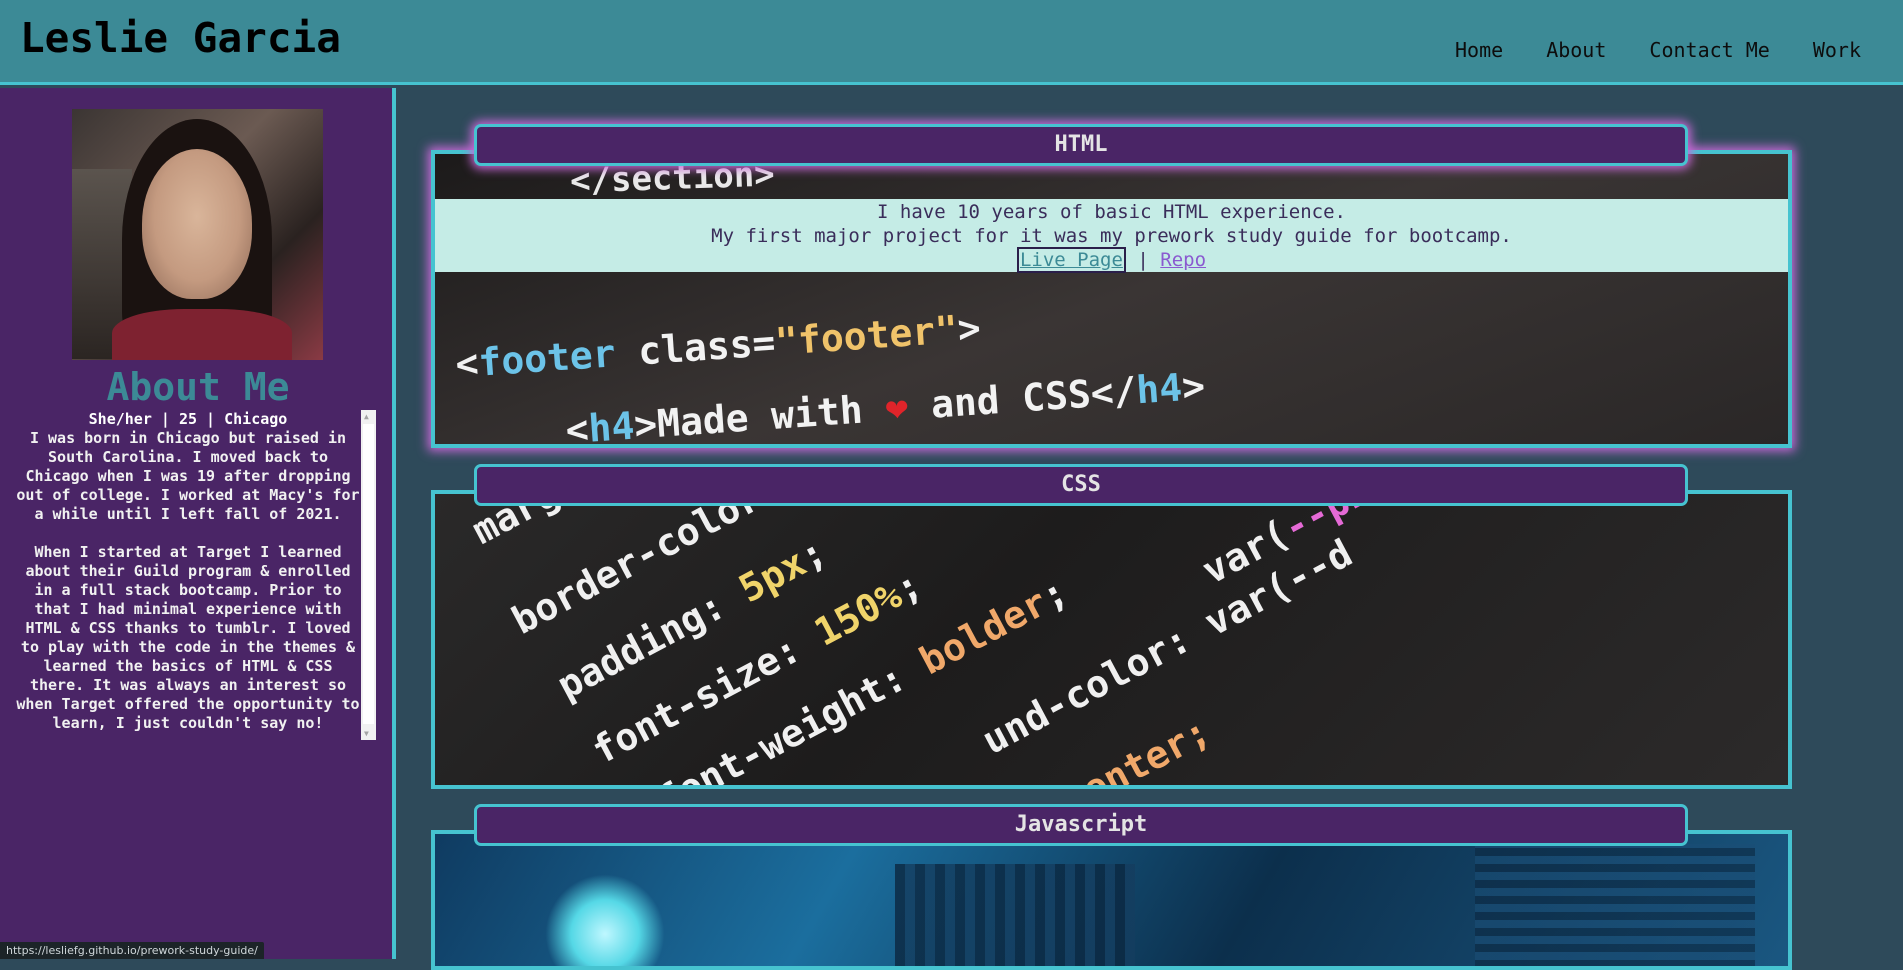  Describe the element at coordinates (198, 387) in the screenshot. I see `about-title: About Me` at that location.